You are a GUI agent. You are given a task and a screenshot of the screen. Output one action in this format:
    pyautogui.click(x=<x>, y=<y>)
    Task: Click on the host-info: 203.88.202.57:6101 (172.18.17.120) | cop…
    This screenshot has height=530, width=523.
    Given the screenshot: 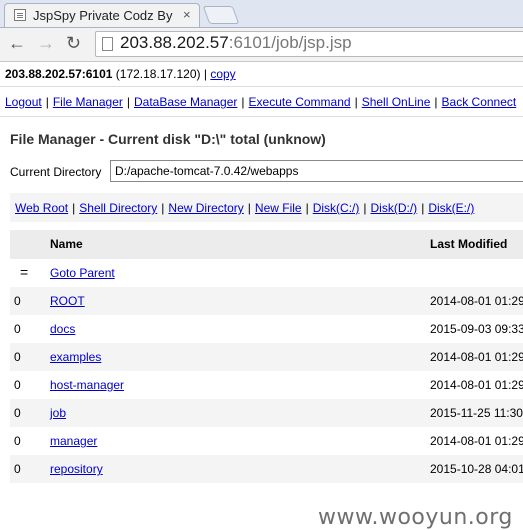 What is the action you would take?
    pyautogui.click(x=120, y=74)
    